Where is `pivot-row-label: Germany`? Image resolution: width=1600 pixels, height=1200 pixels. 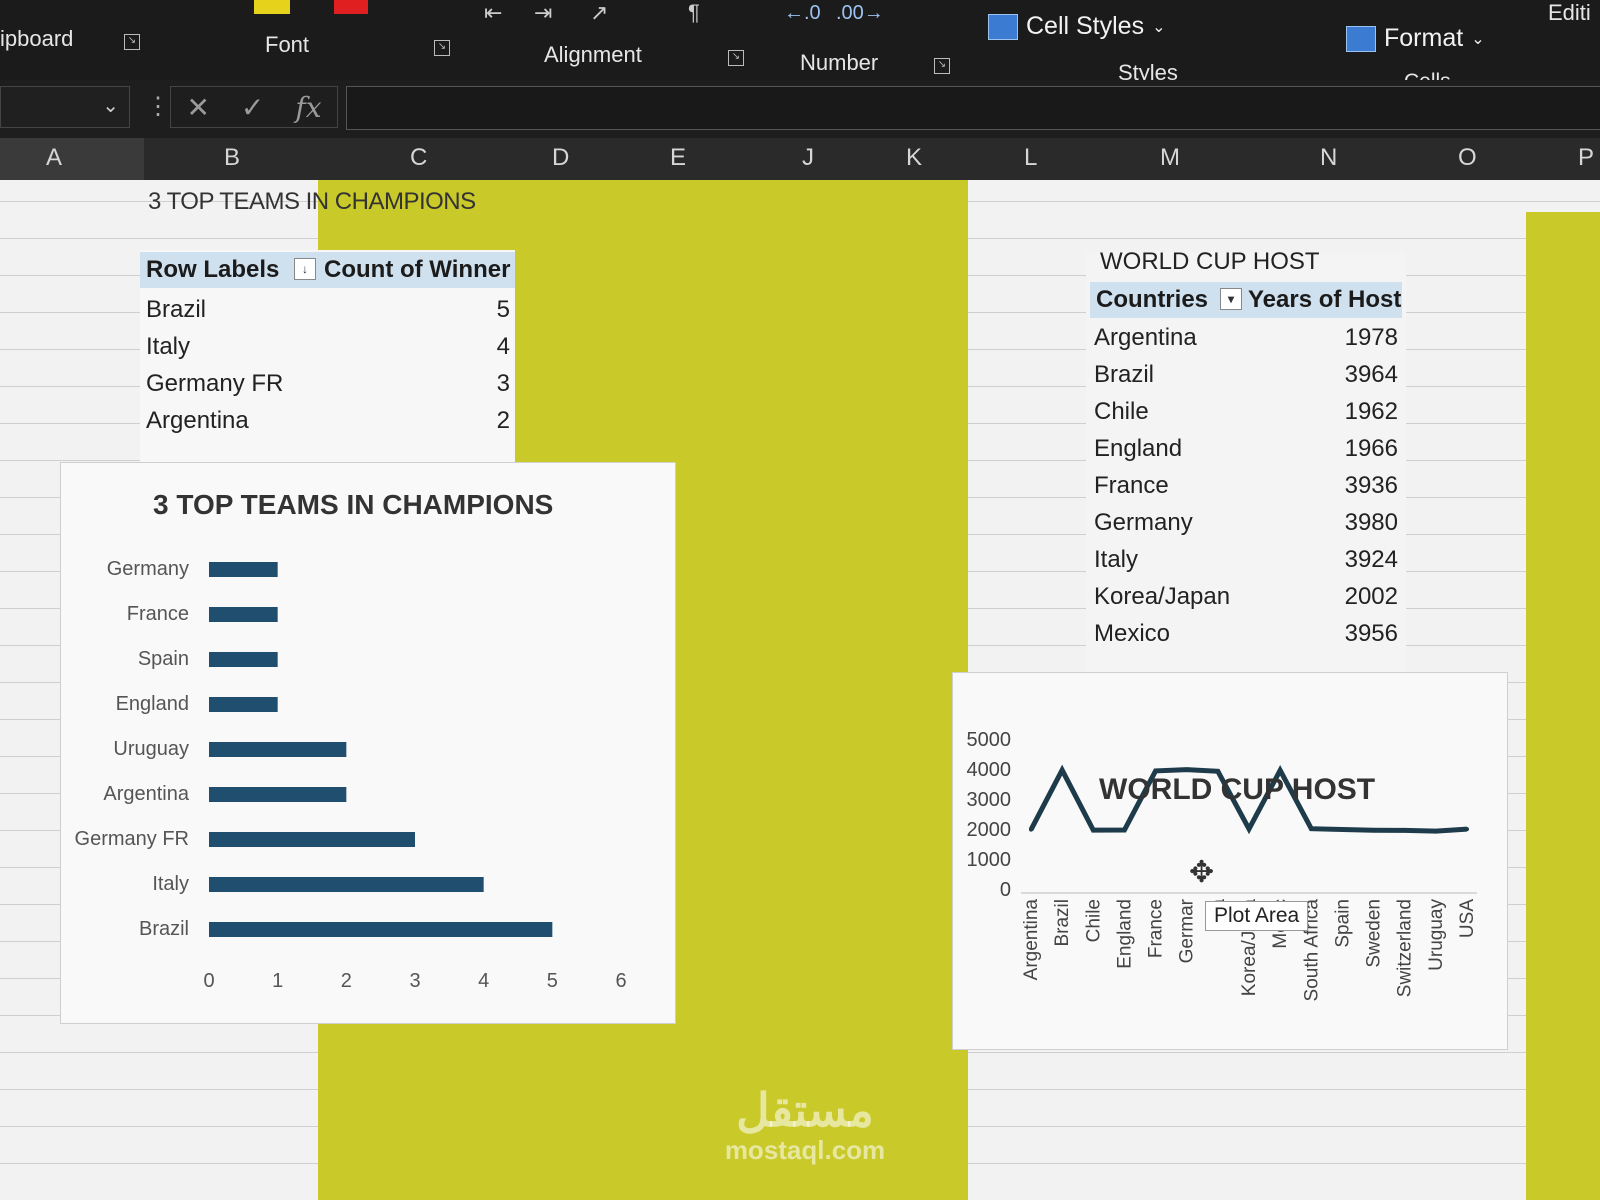 pivot-row-label: Germany is located at coordinates (1143, 523).